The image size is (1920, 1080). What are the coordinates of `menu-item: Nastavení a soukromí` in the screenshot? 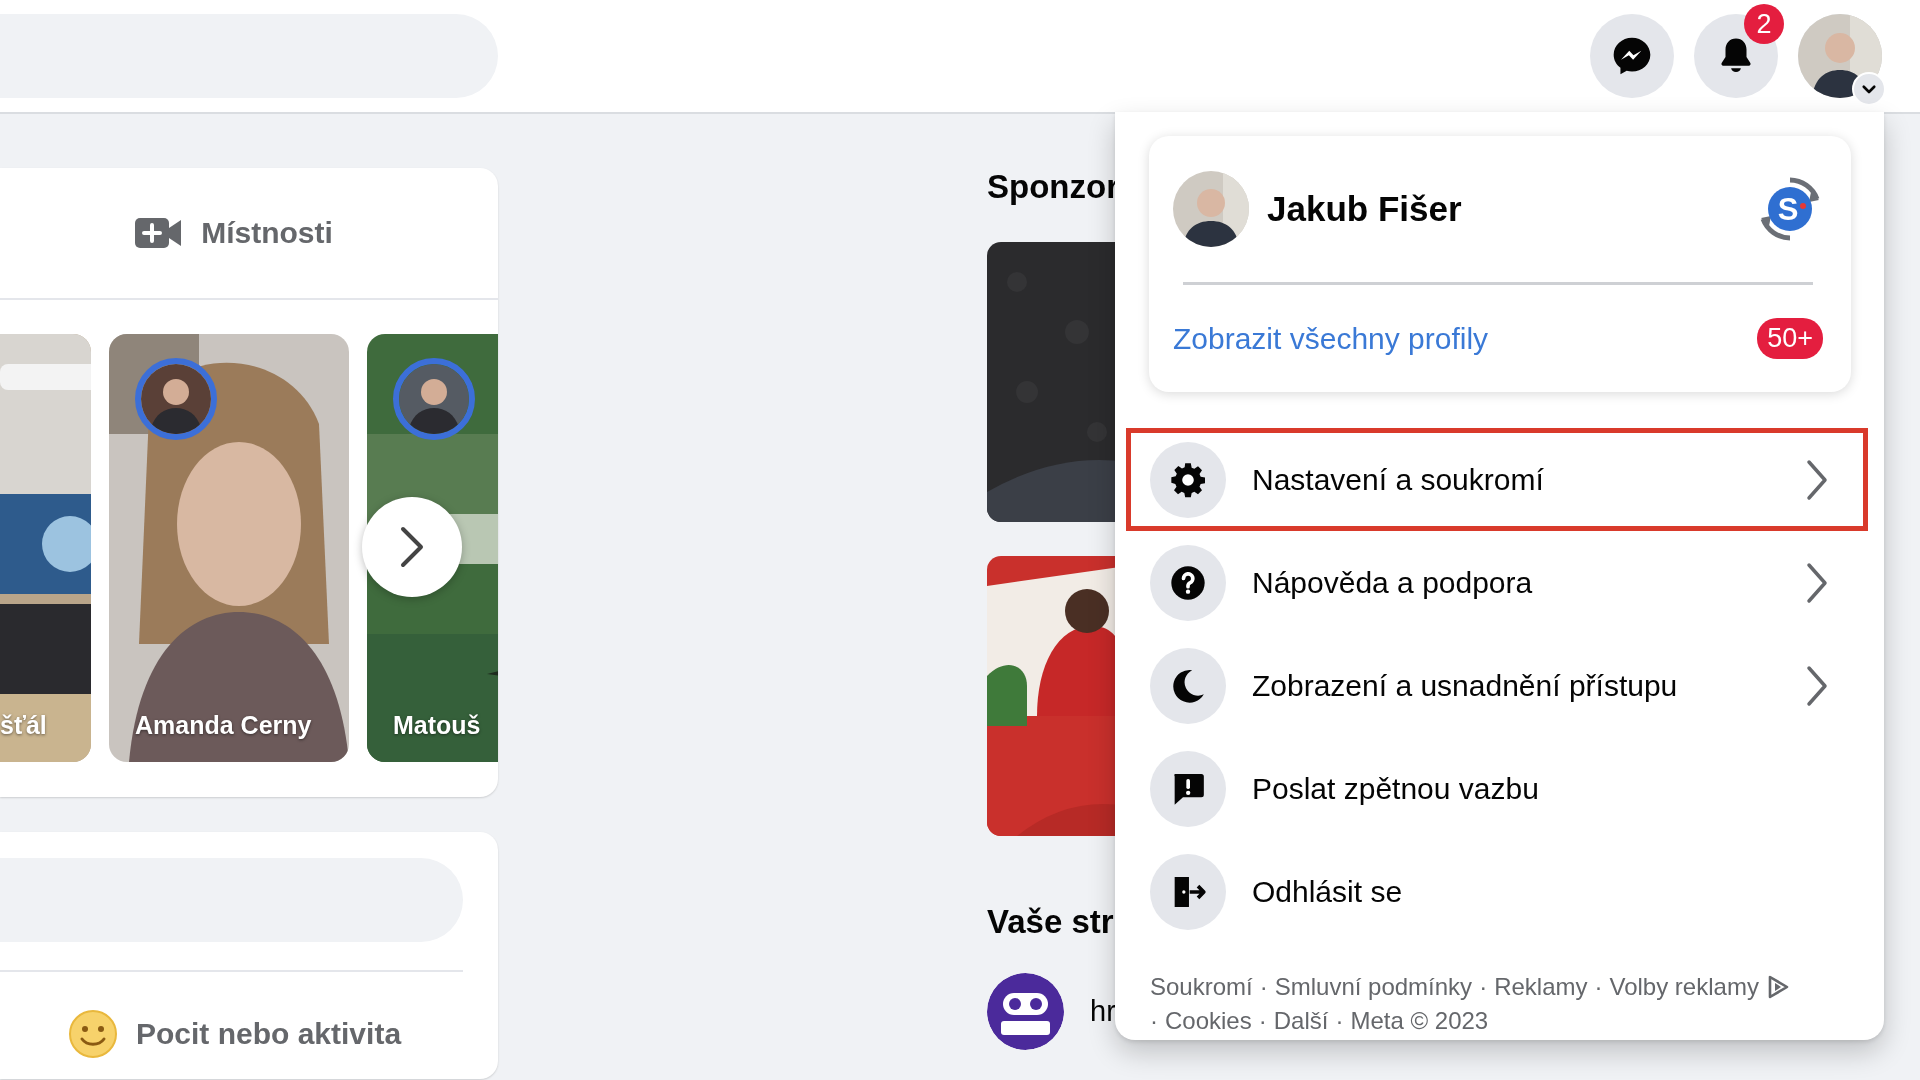 It's located at (1497, 479).